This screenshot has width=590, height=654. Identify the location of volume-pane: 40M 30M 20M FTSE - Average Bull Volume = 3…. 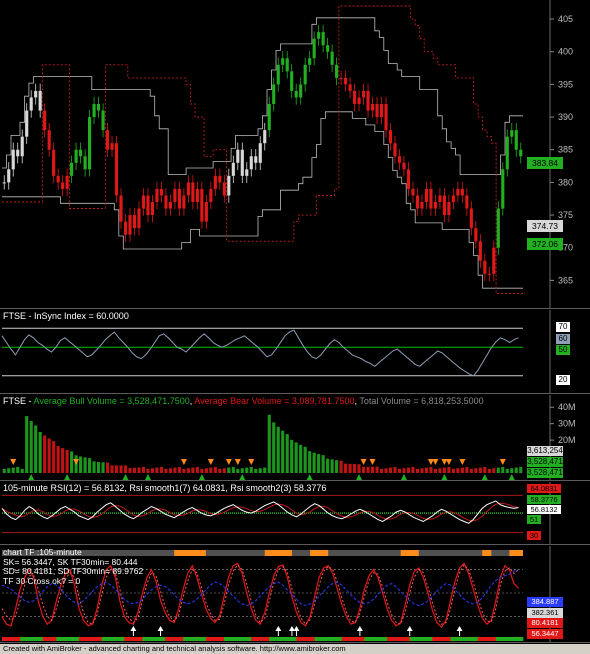
(295, 438).